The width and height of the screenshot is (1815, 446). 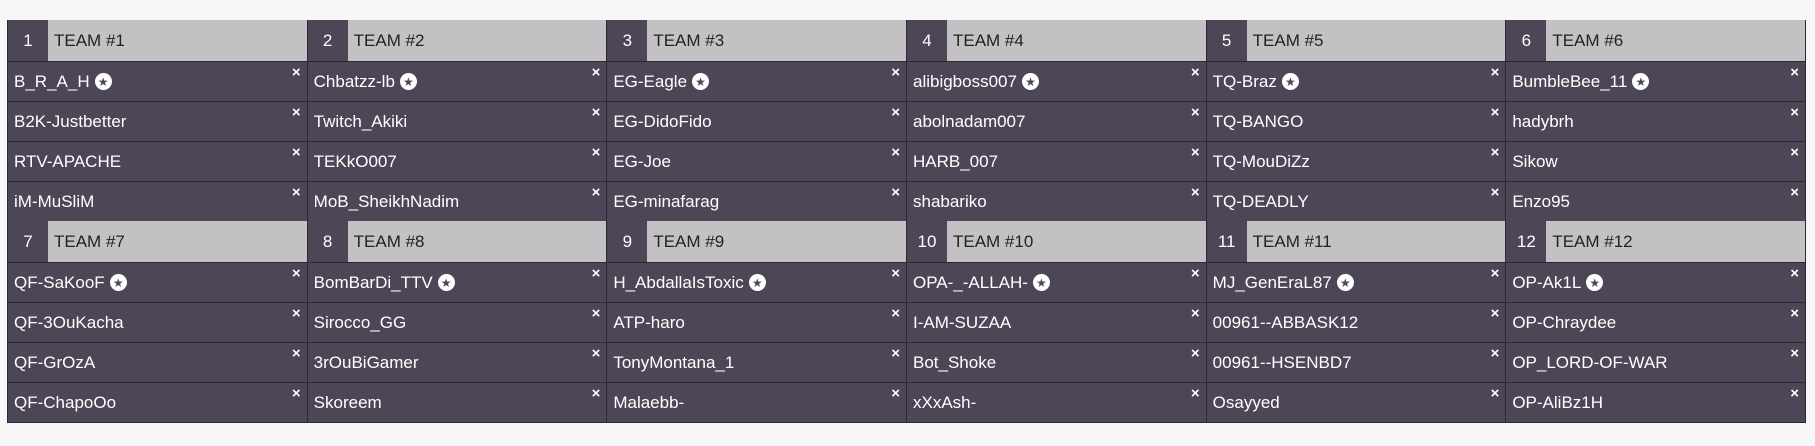 What do you see at coordinates (627, 40) in the screenshot?
I see `team-number: 3` at bounding box center [627, 40].